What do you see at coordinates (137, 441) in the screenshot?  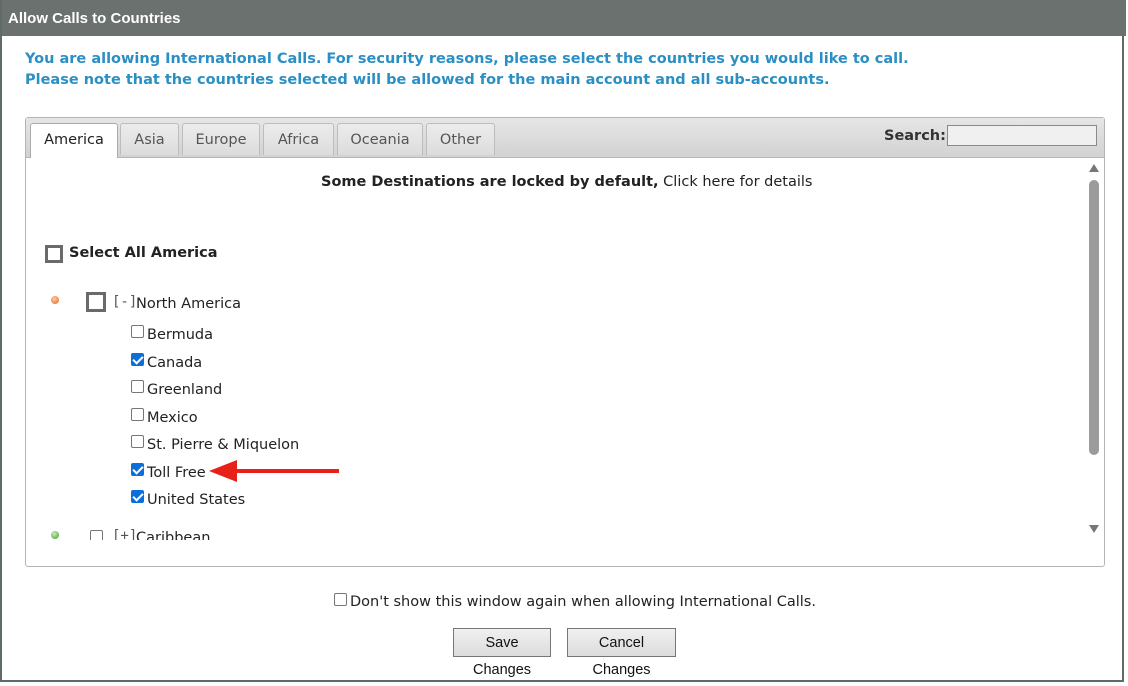 I see `country-checkbox-st-pierre-miquelon` at bounding box center [137, 441].